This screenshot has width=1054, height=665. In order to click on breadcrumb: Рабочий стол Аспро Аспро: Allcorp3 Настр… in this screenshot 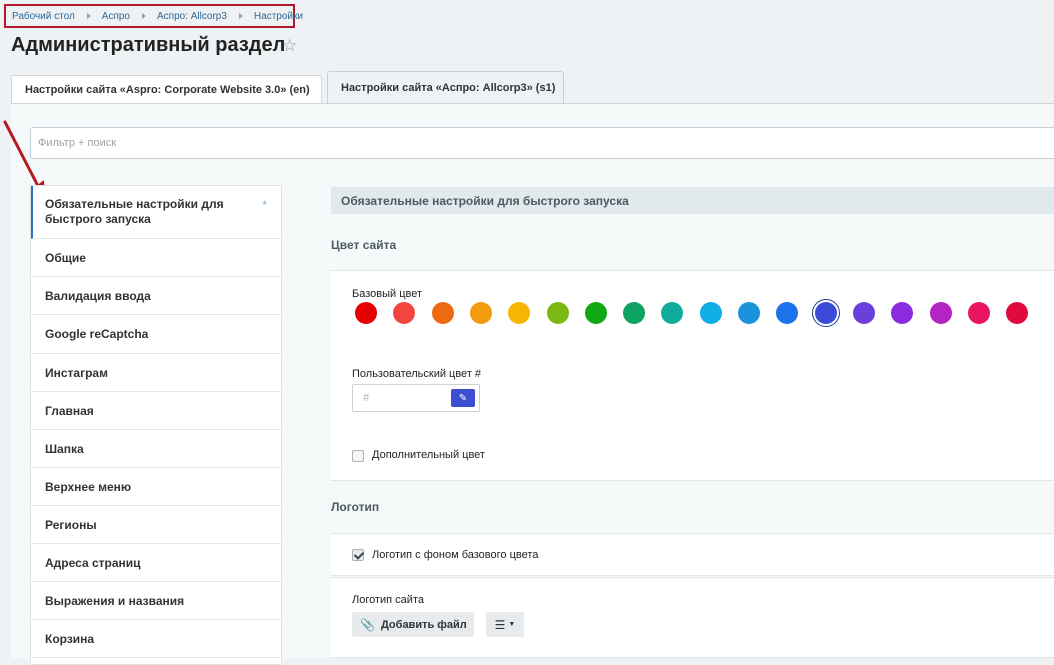, I will do `click(153, 16)`.